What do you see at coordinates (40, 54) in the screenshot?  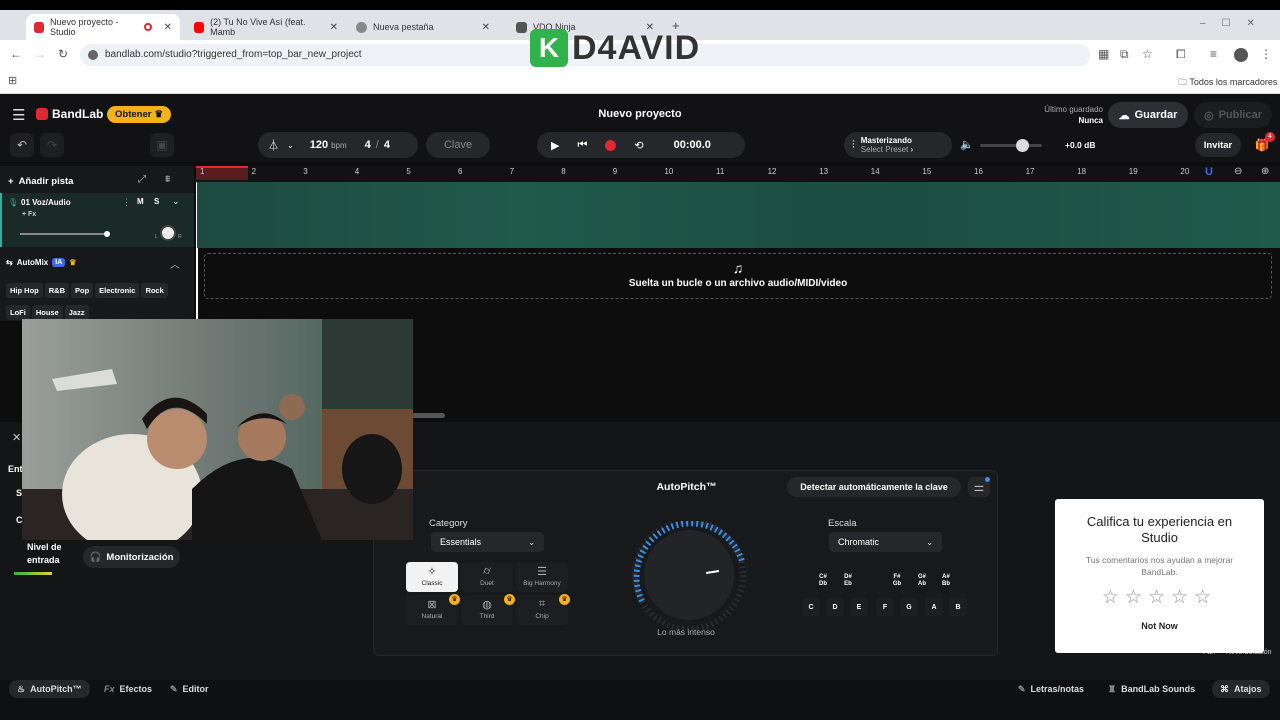 I see `forward-icon: →` at bounding box center [40, 54].